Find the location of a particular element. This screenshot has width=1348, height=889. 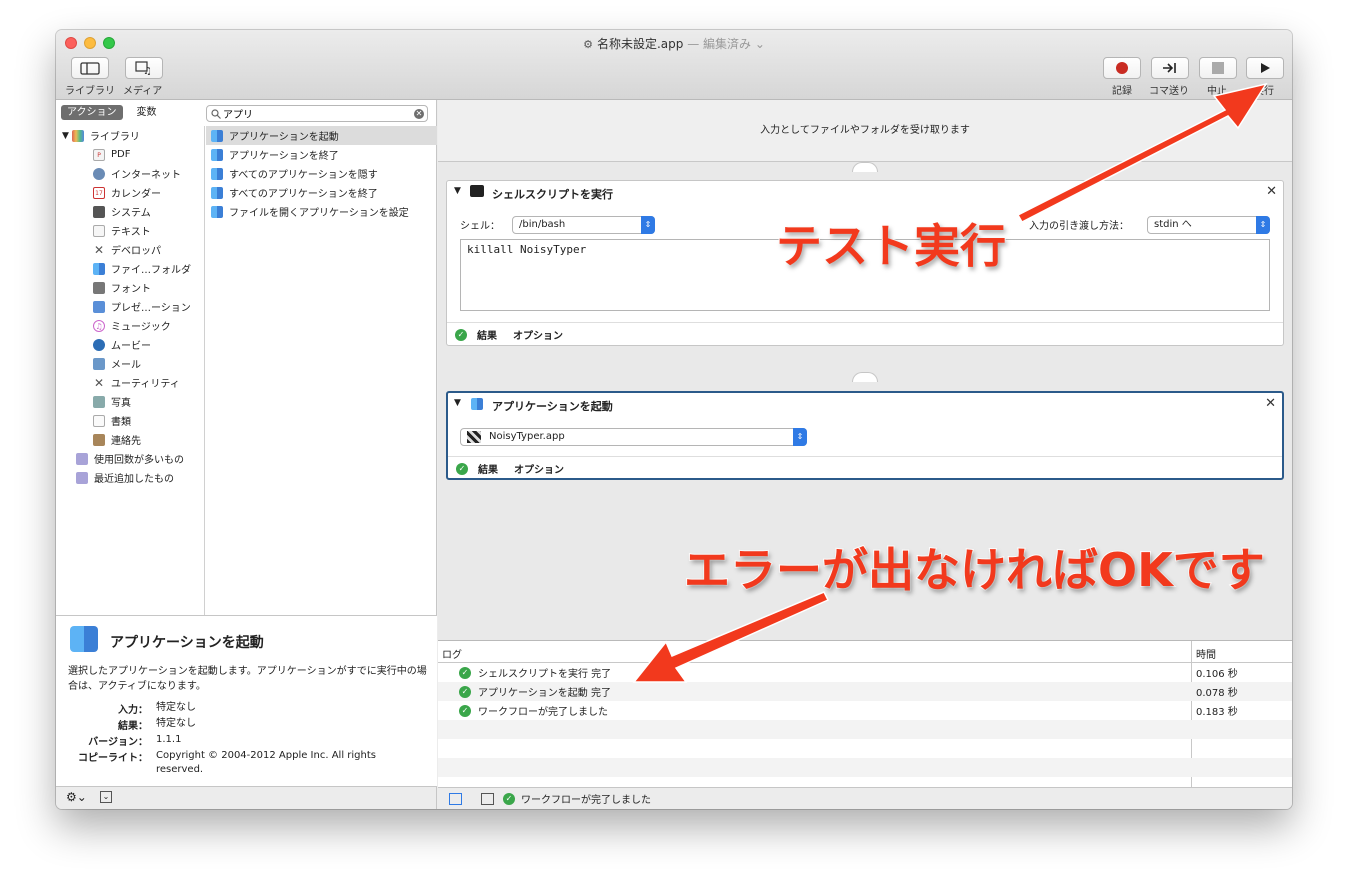

annotation-no-error-ok: エラーが出なければOKです is located at coordinates (974, 570).